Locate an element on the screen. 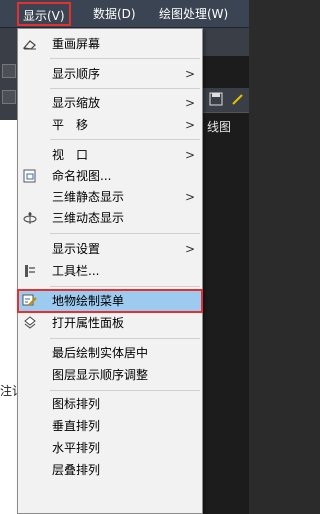 Image resolution: width=320 pixels, height=514 pixels. menu-item-arrange-icons: 图标排列 is located at coordinates (110, 404).